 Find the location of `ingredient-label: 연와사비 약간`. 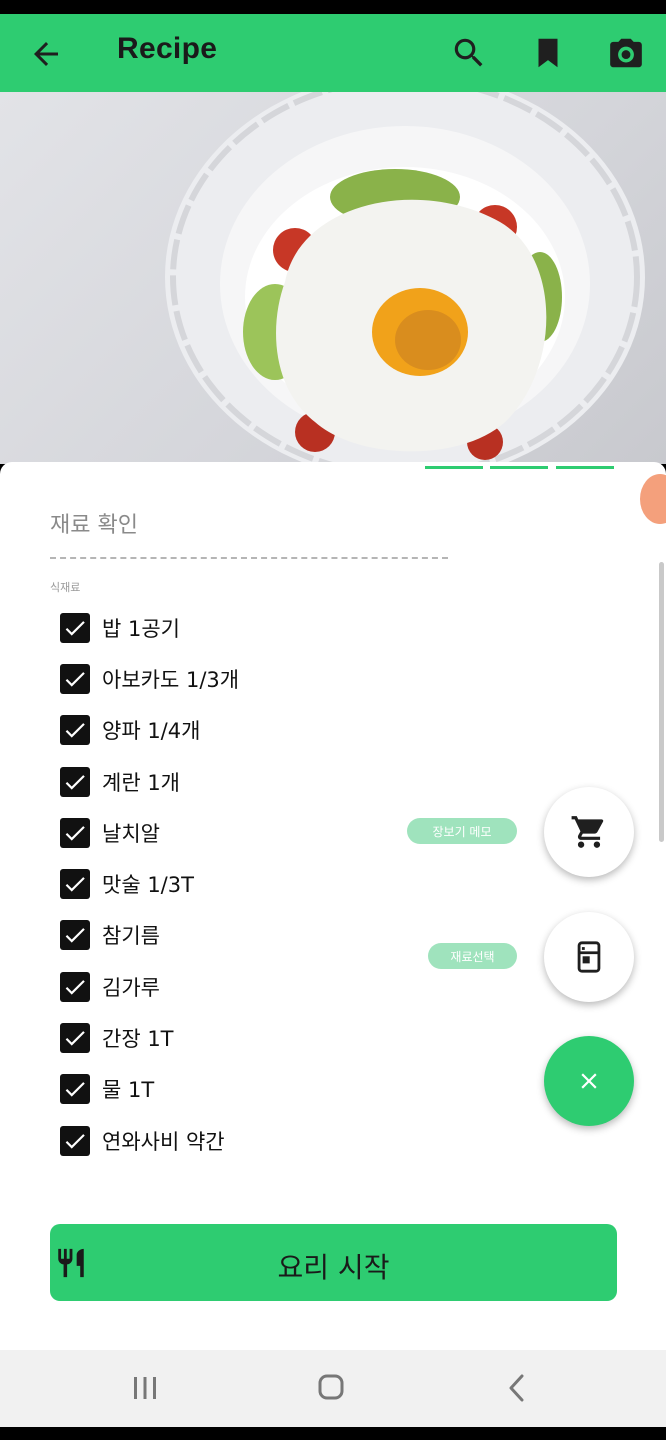

ingredient-label: 연와사비 약간 is located at coordinates (163, 1141).